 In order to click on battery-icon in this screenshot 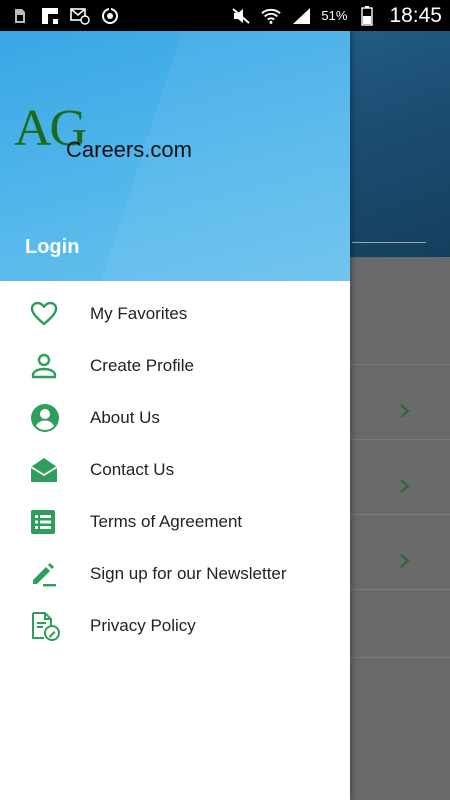, I will do `click(367, 15)`.